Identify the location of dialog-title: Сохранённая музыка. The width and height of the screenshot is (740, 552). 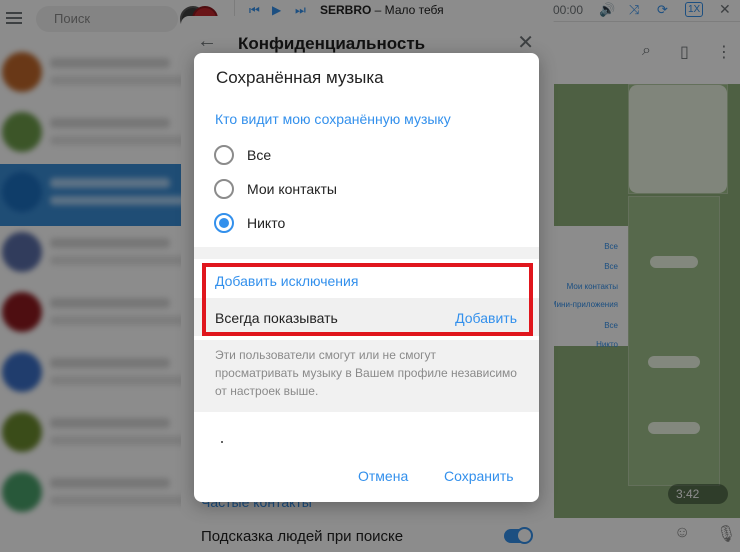
(300, 77).